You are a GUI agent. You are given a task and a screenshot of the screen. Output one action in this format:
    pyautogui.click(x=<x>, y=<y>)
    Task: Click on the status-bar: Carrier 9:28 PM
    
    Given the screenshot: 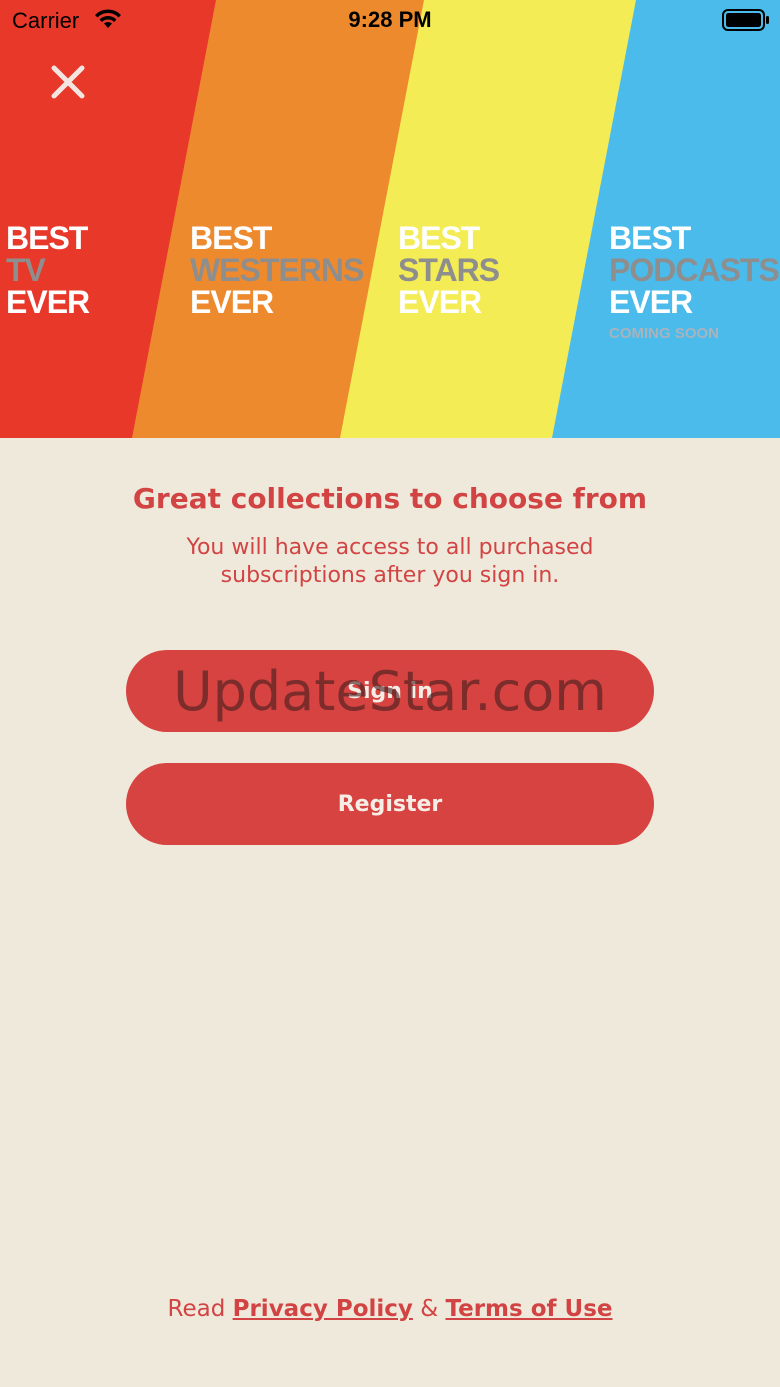 What is the action you would take?
    pyautogui.click(x=390, y=20)
    